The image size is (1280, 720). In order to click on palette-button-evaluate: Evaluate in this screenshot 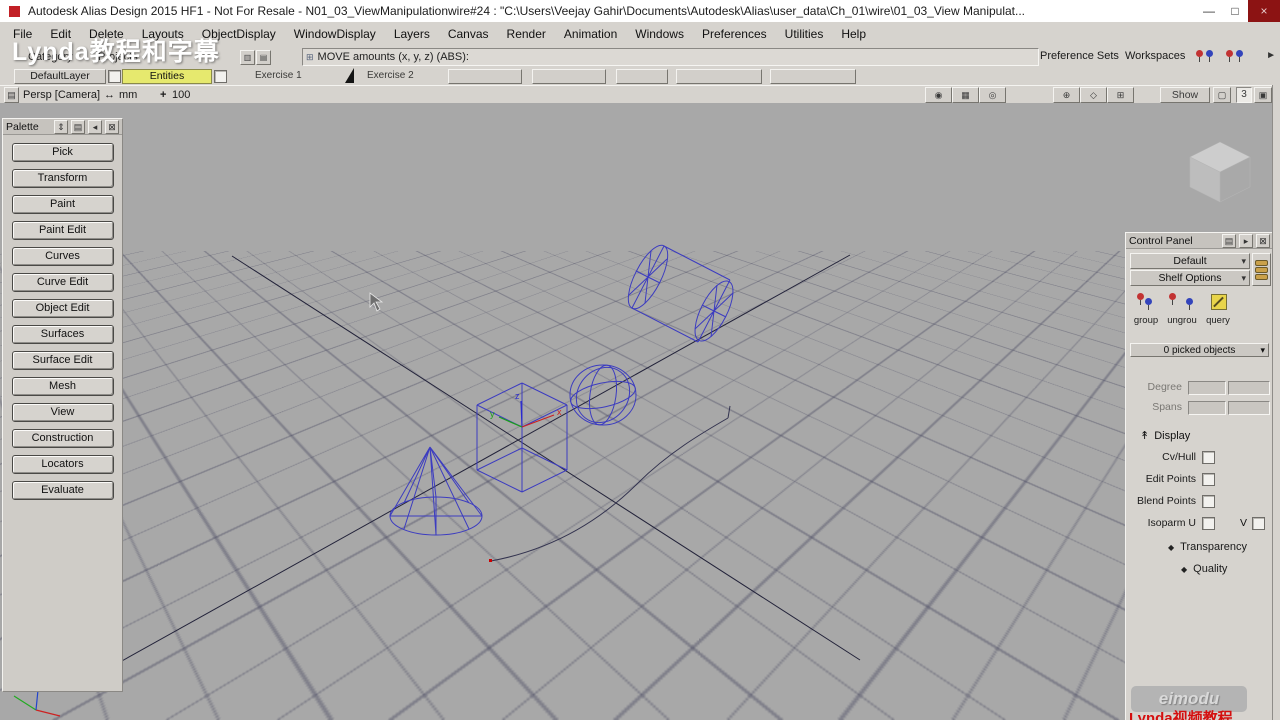, I will do `click(62, 490)`.